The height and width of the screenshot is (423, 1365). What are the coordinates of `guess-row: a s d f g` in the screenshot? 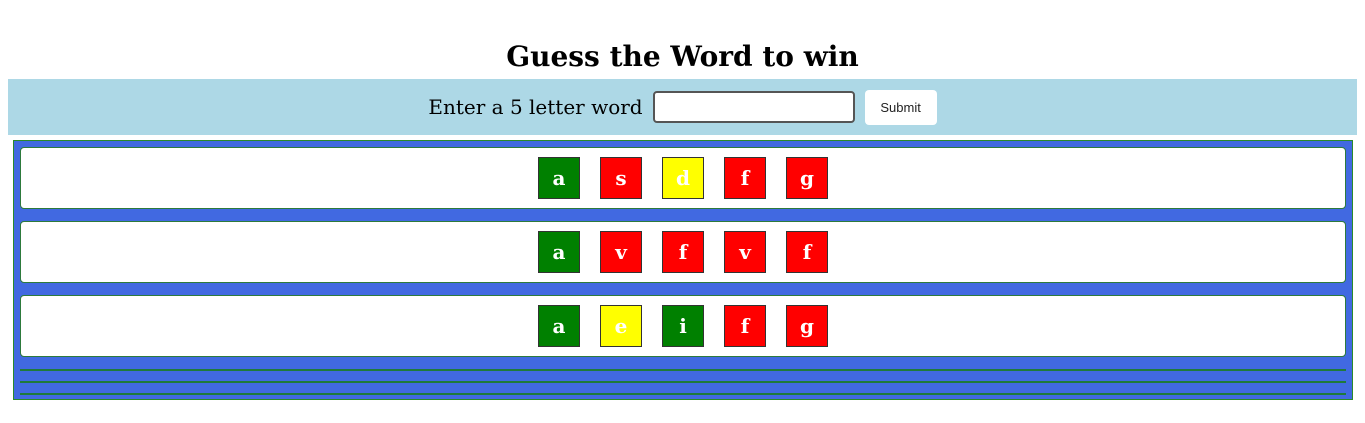 It's located at (683, 178).